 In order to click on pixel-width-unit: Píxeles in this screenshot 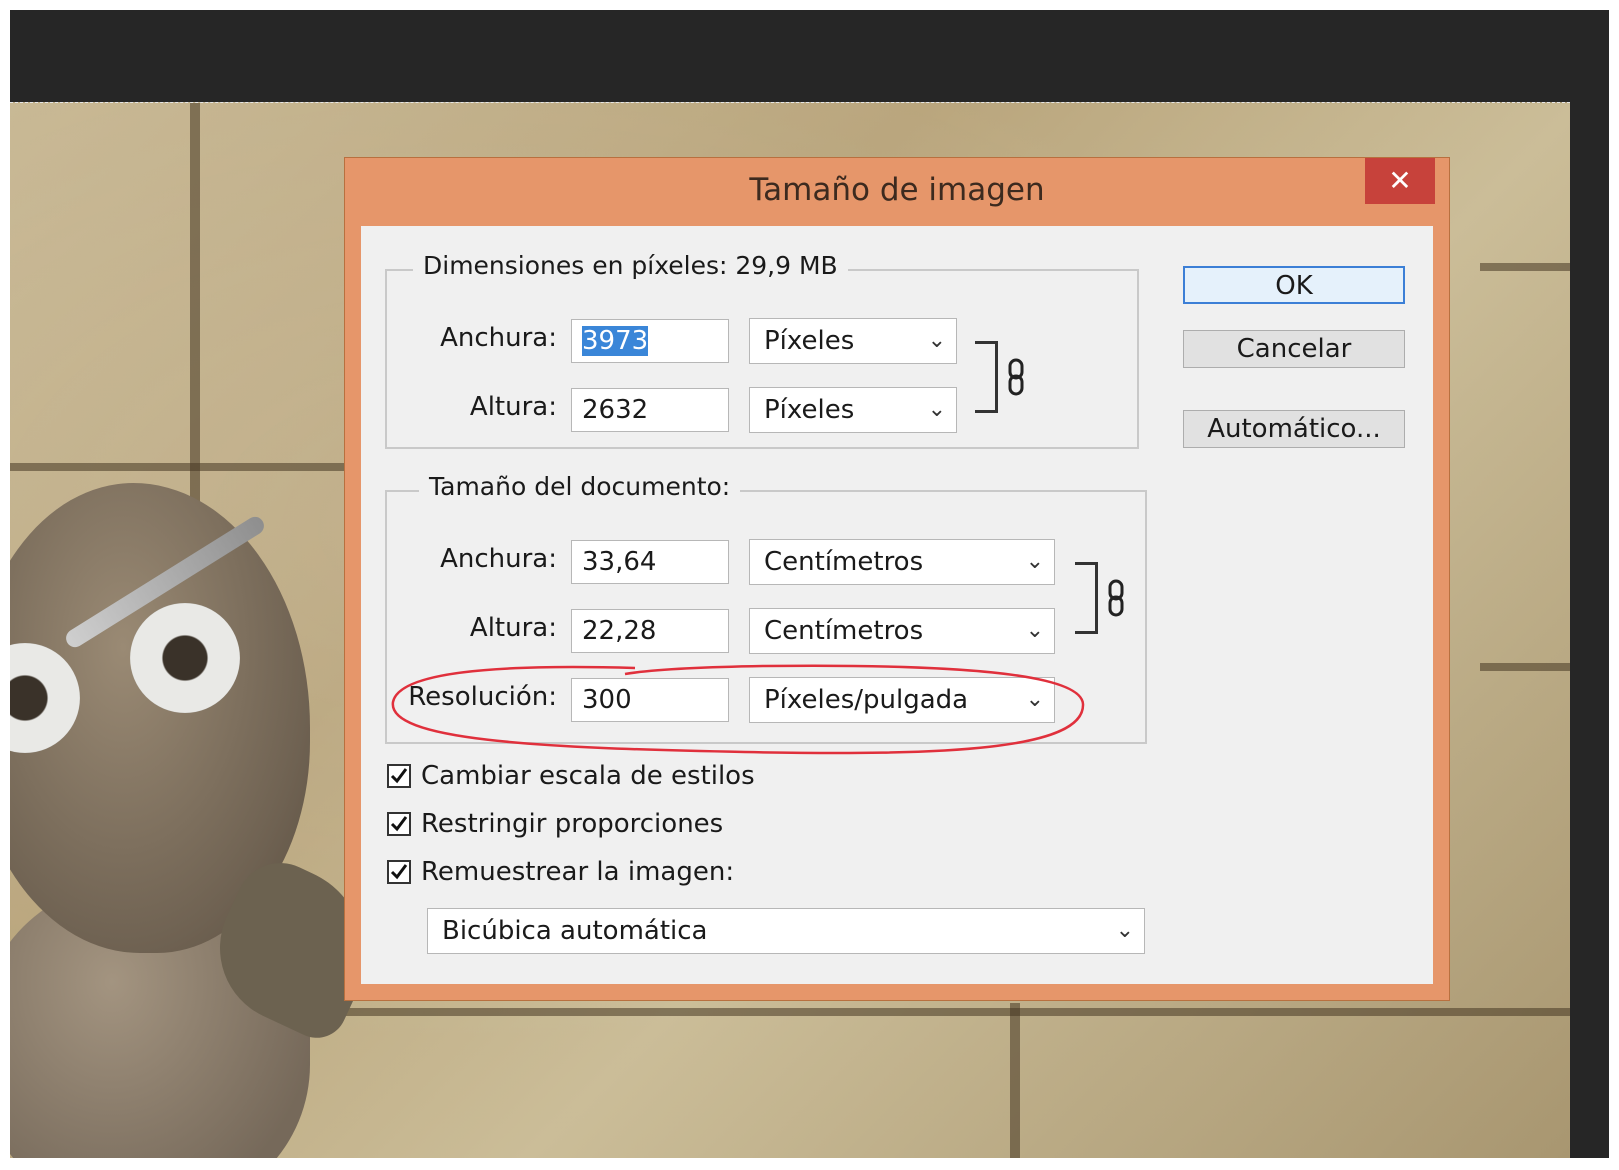, I will do `click(809, 341)`.